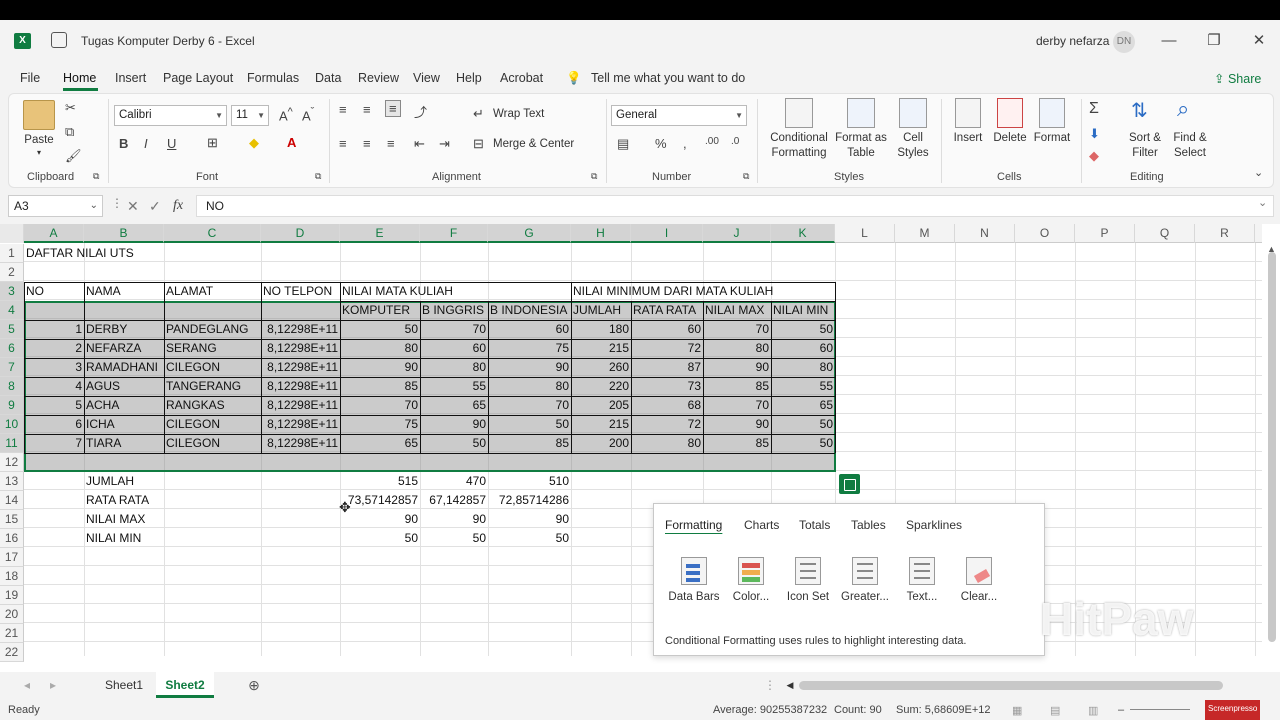 The width and height of the screenshot is (1280, 720). I want to click on scroll-left-icon: ◂, so click(27, 685).